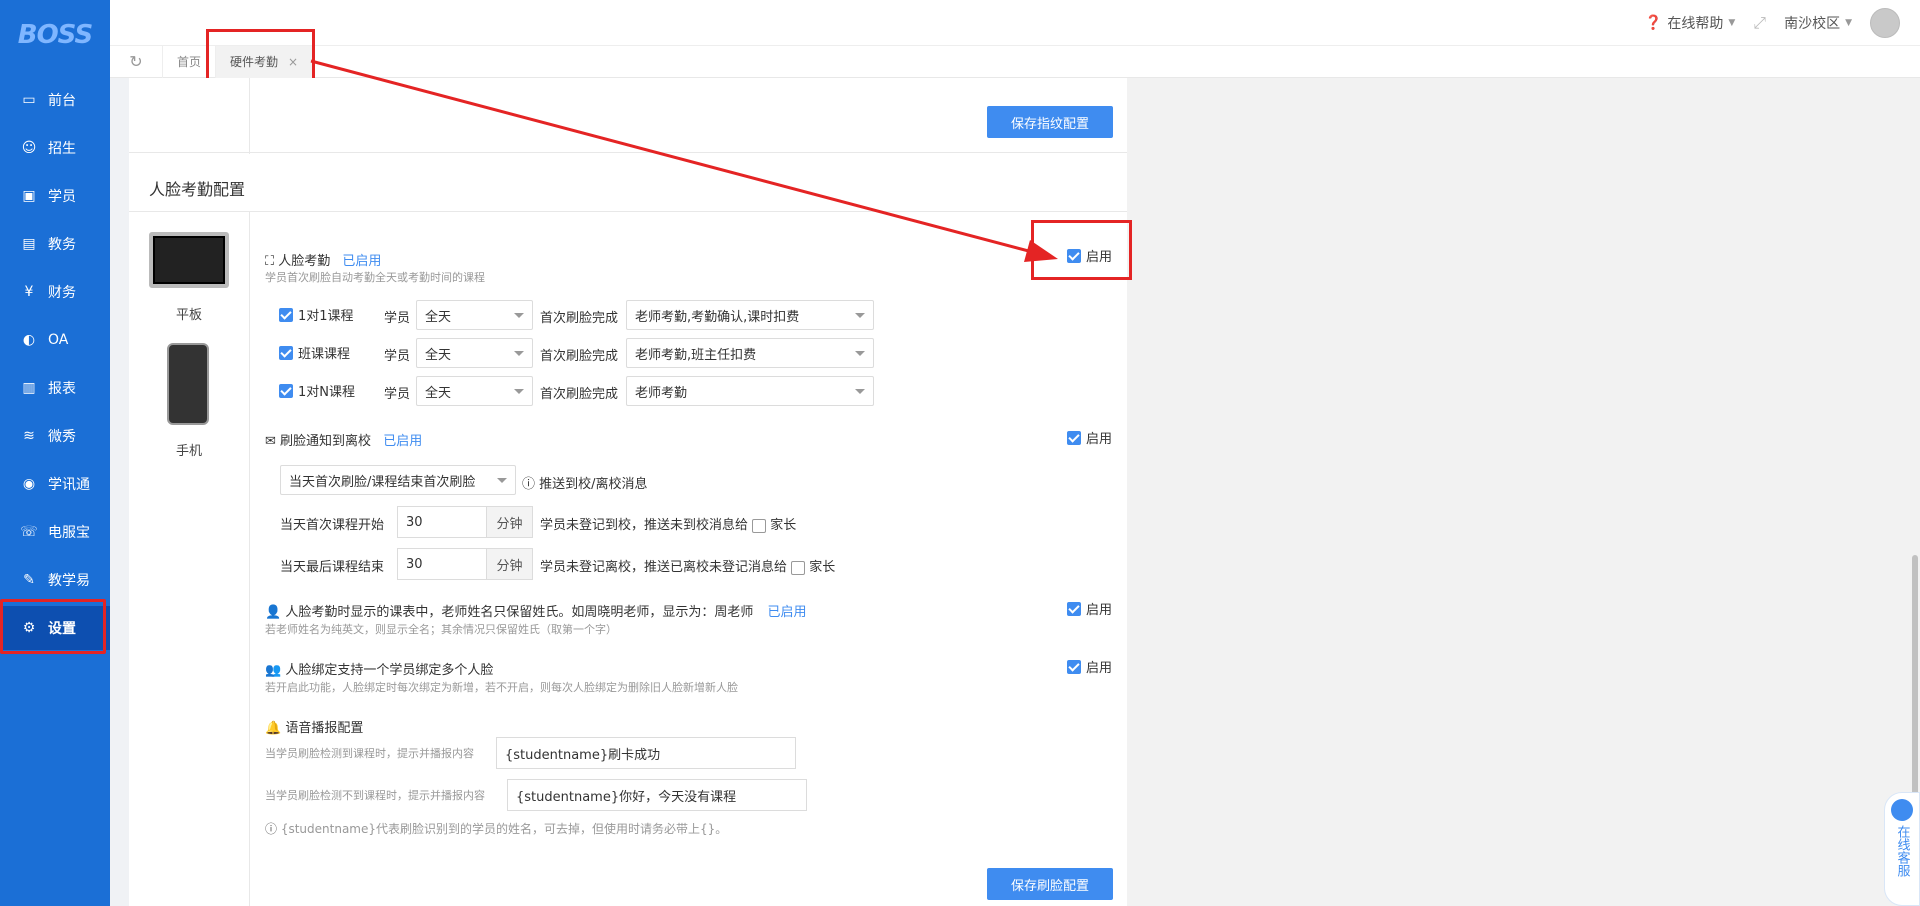  Describe the element at coordinates (1089, 255) in the screenshot. I see `face-attendance-enable: 启用` at that location.